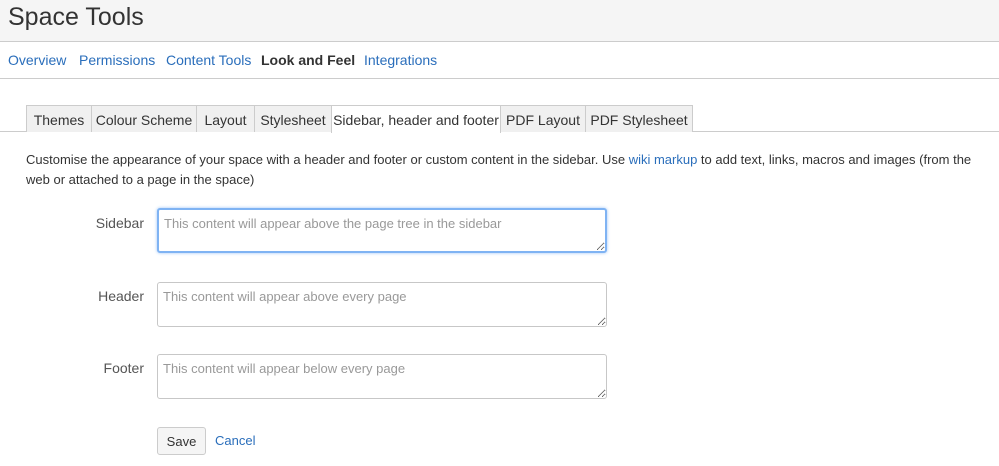  I want to click on nav-look-and-feel: Look and Feel, so click(308, 60).